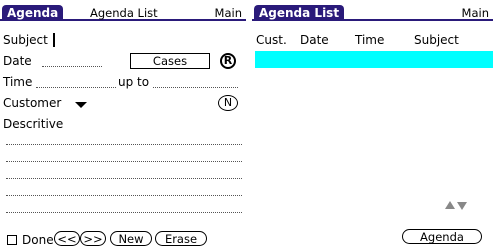 The width and height of the screenshot is (493, 247). What do you see at coordinates (299, 13) in the screenshot?
I see `agenda-list-title: Agenda List` at bounding box center [299, 13].